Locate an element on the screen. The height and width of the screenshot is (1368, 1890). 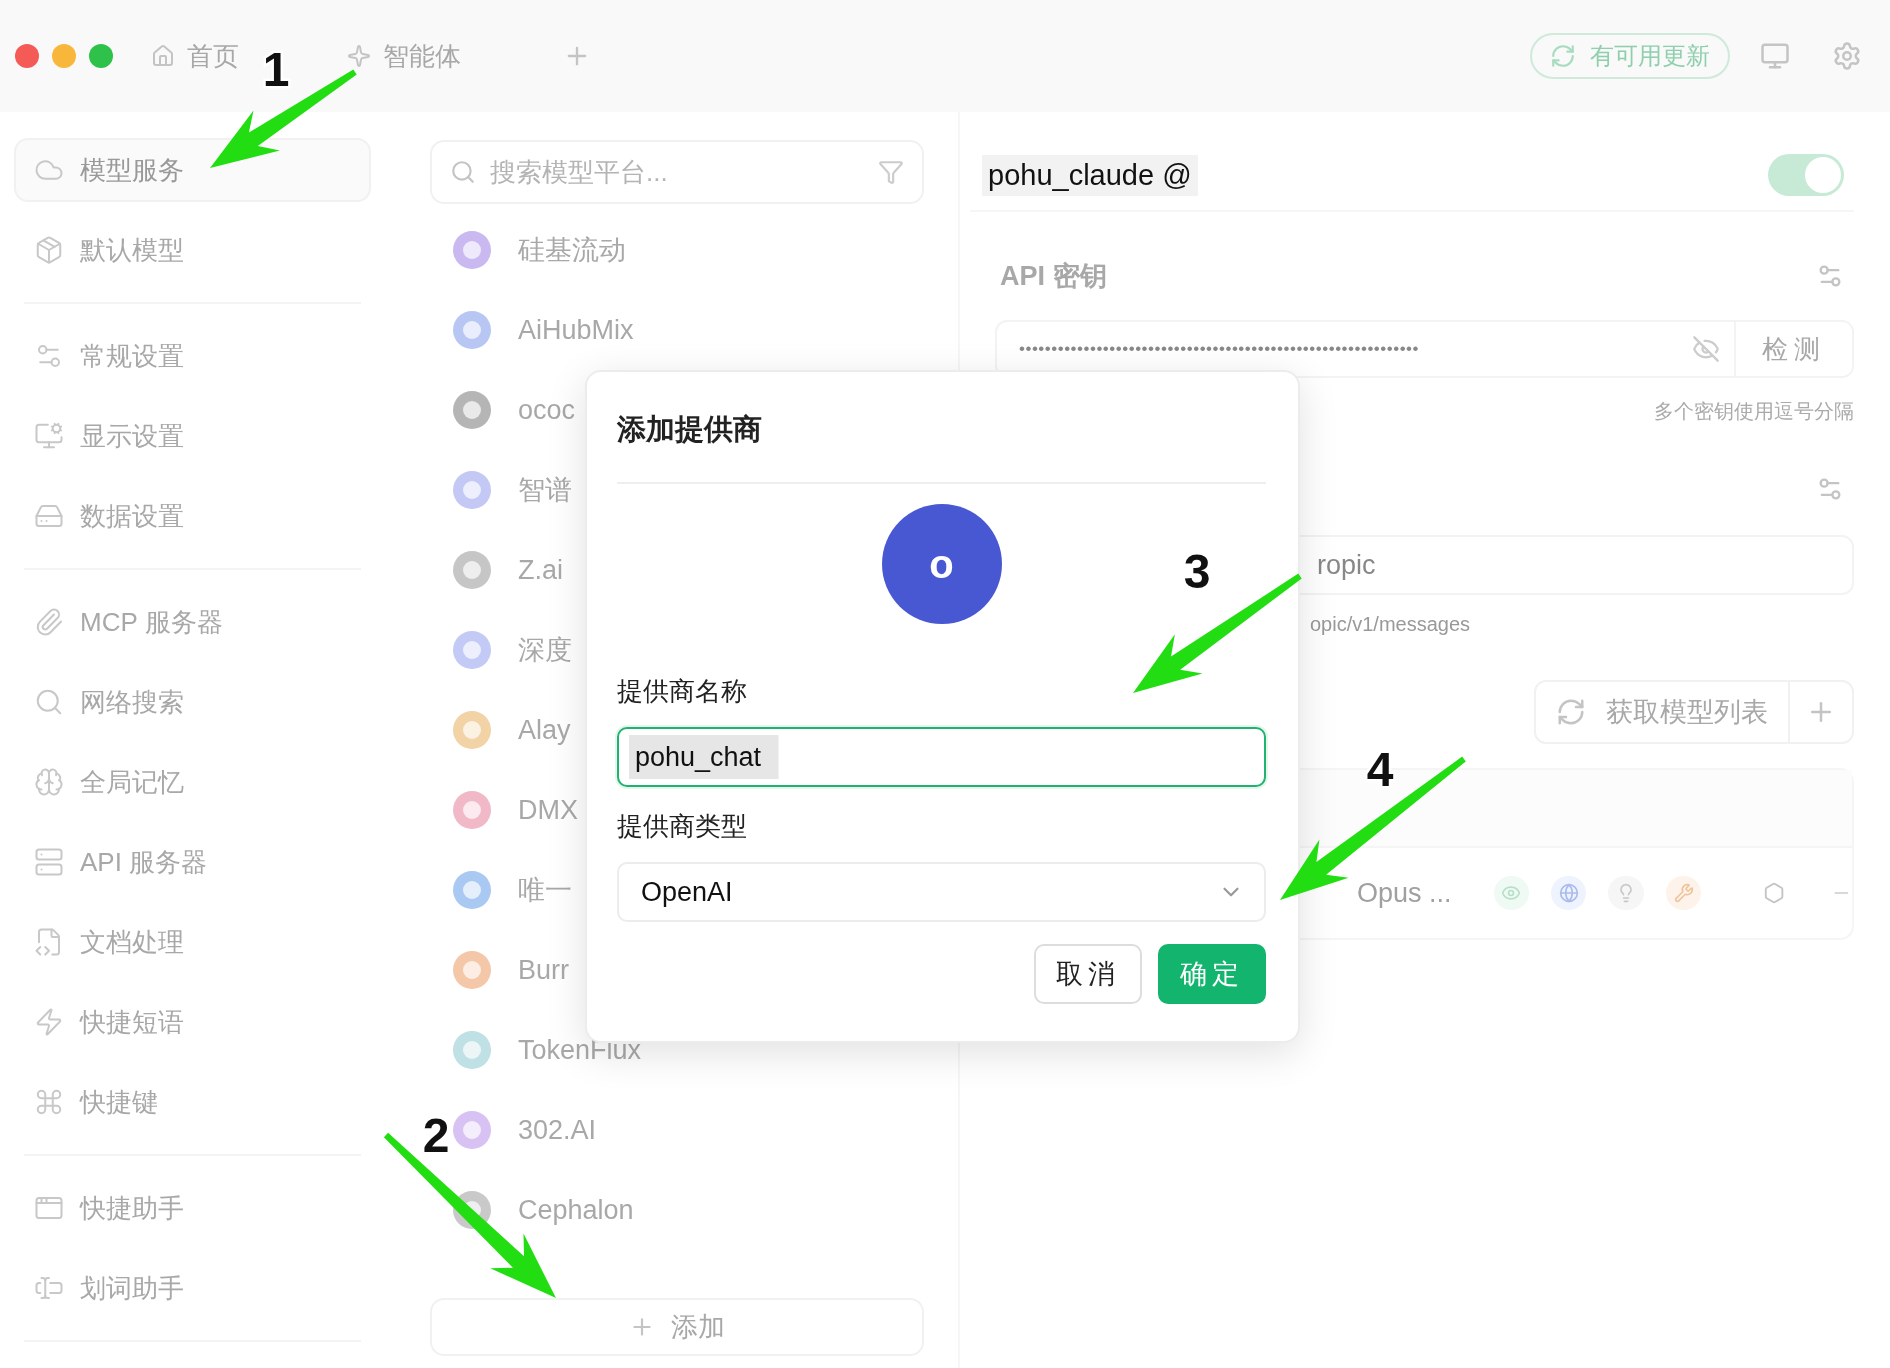
provider-item: DMX is located at coordinates (548, 810).